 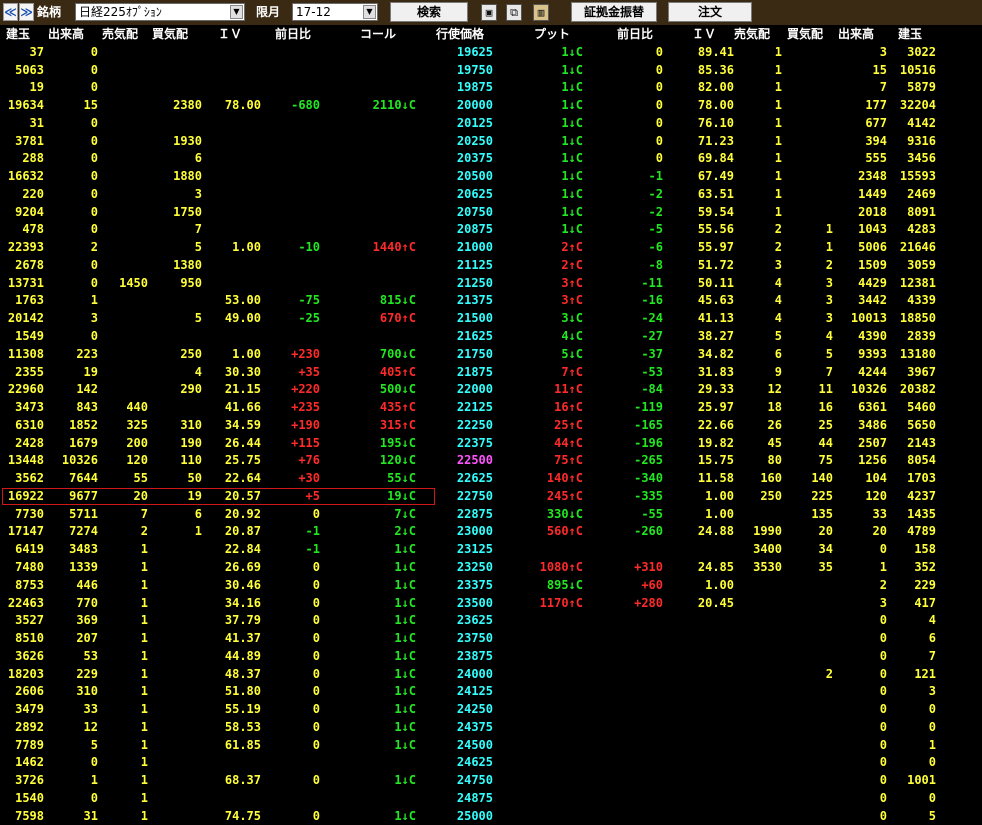 What do you see at coordinates (491, 53) in the screenshot?
I see `table-row: 37 0 19625 1↓C 0 89.41 1 3 3022` at bounding box center [491, 53].